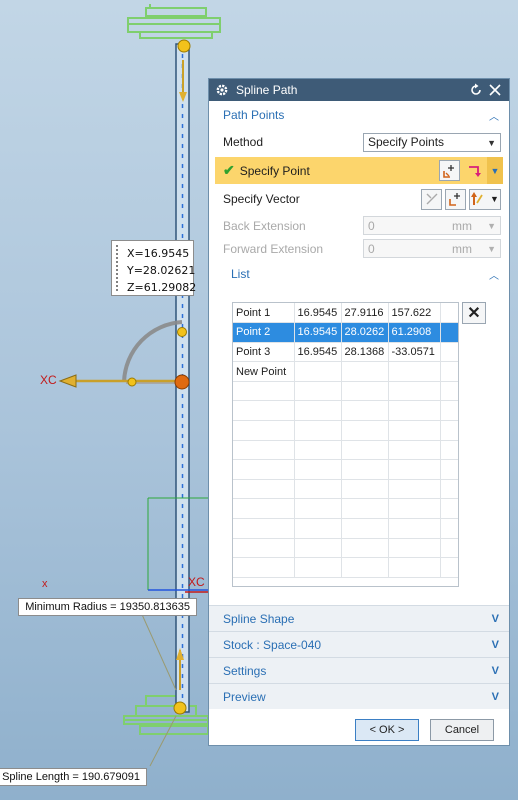  Describe the element at coordinates (359, 274) in the screenshot. I see `list-header: List ︿` at that location.